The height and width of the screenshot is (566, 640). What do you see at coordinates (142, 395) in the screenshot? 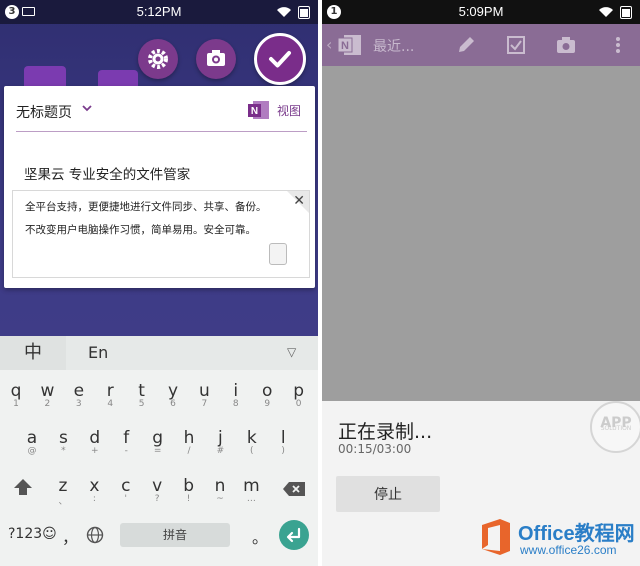
I see `key-t: t5` at bounding box center [142, 395].